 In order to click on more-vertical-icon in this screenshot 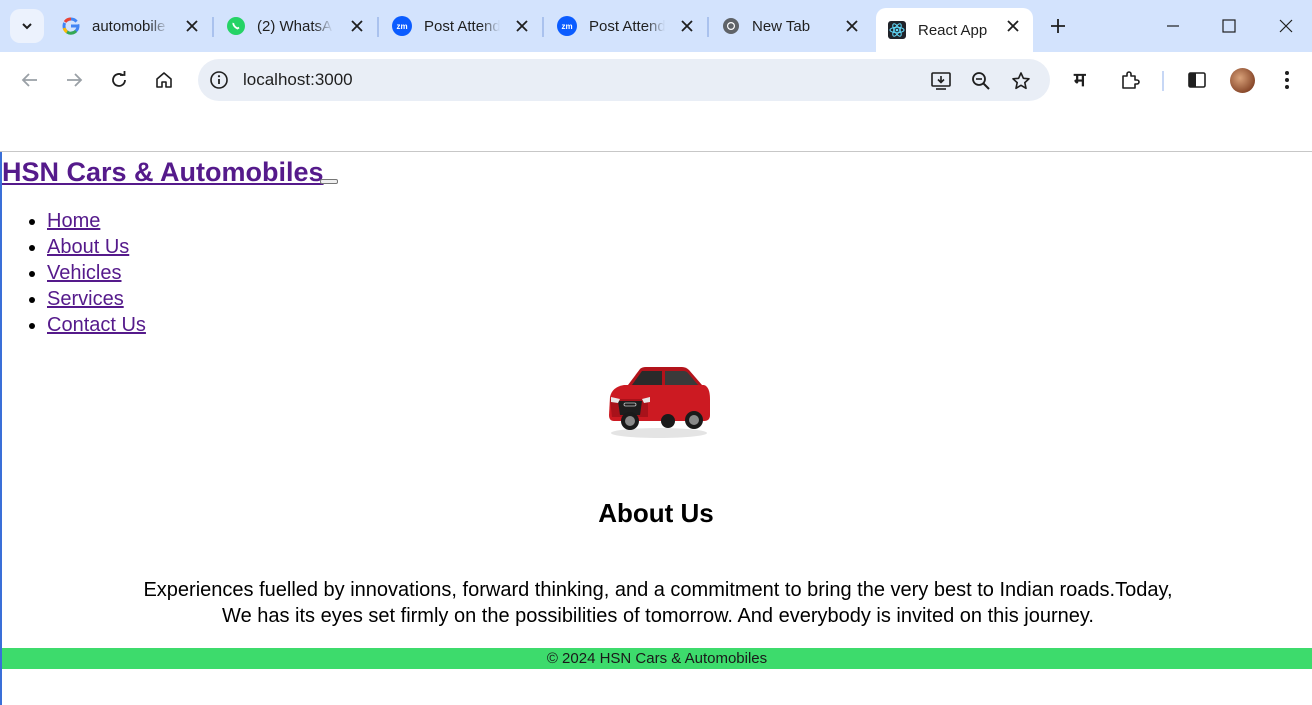, I will do `click(1287, 80)`.